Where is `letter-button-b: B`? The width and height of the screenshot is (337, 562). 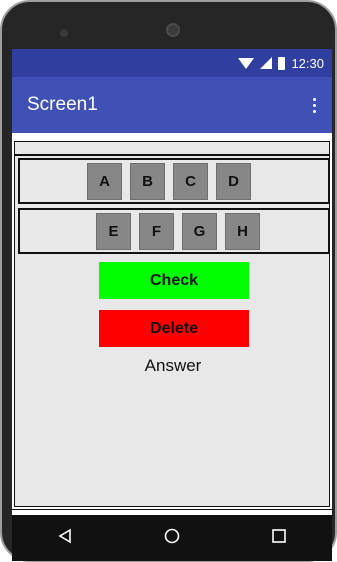 letter-button-b: B is located at coordinates (147, 181).